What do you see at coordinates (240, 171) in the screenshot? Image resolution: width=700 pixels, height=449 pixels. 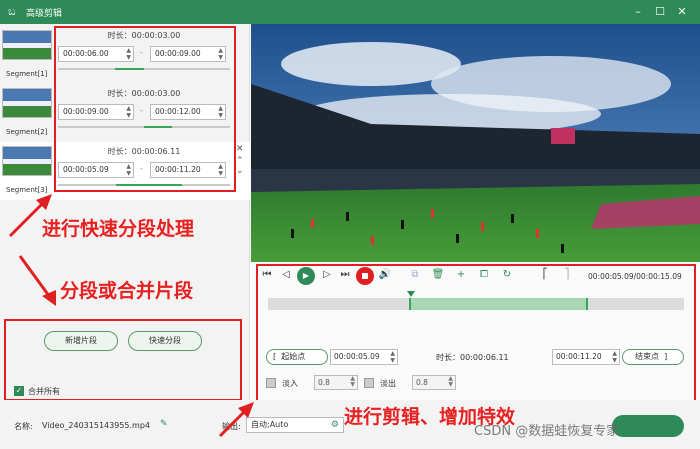 I see `move-down-icon: ⌄` at bounding box center [240, 171].